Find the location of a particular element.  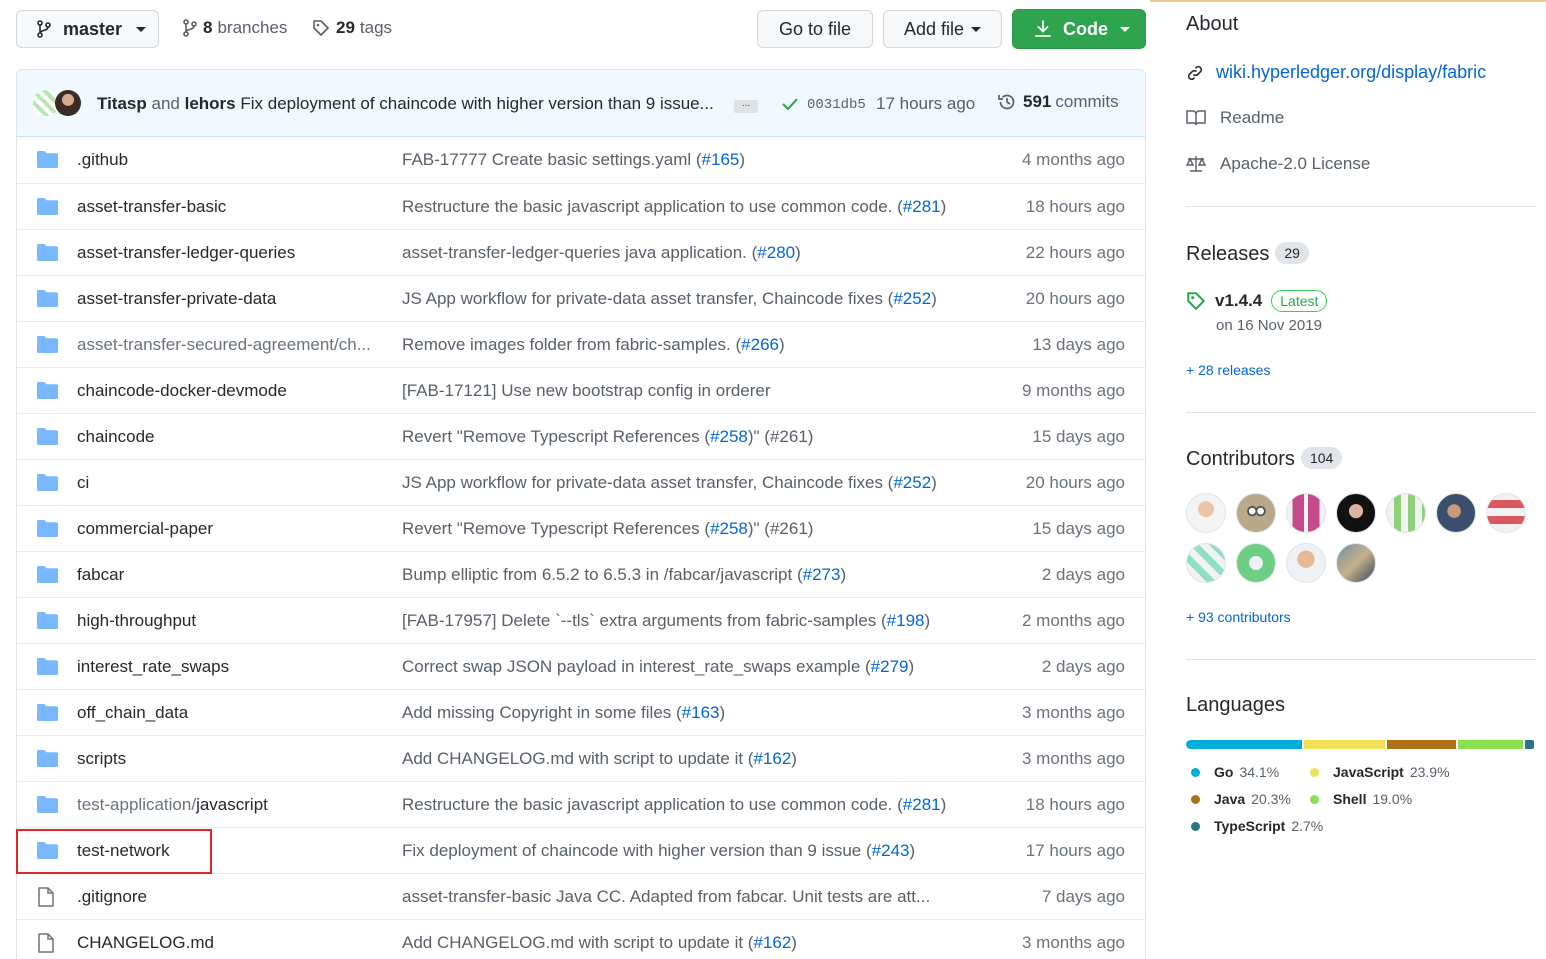

file-name-link: high-throughput is located at coordinates (229, 621).